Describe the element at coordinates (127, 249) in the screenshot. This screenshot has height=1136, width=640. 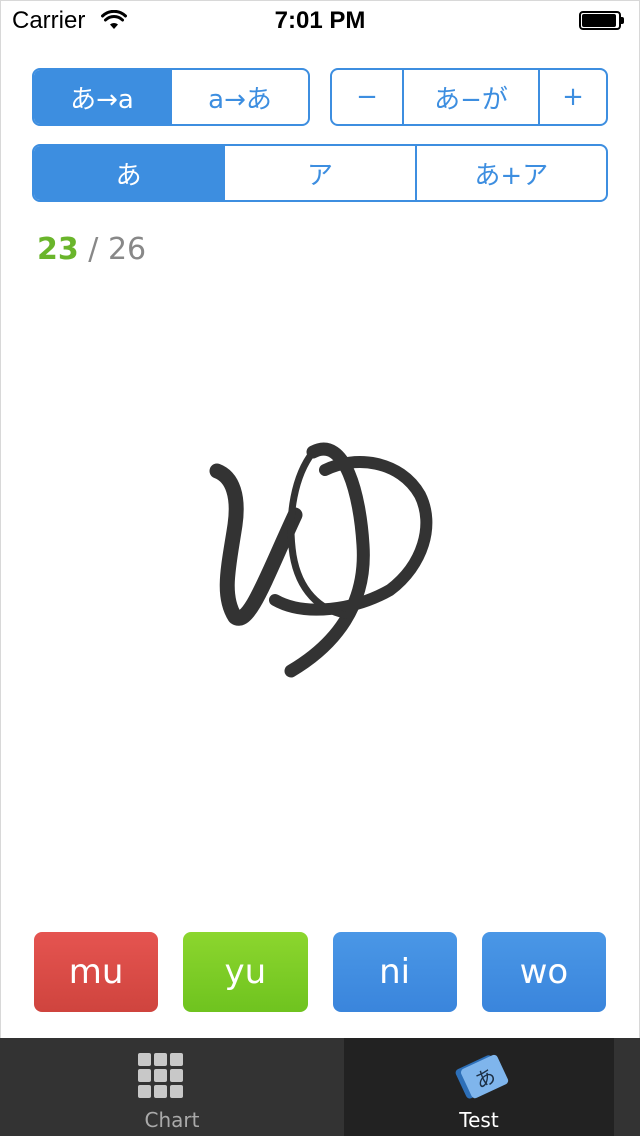
I see `total-count: 26` at that location.